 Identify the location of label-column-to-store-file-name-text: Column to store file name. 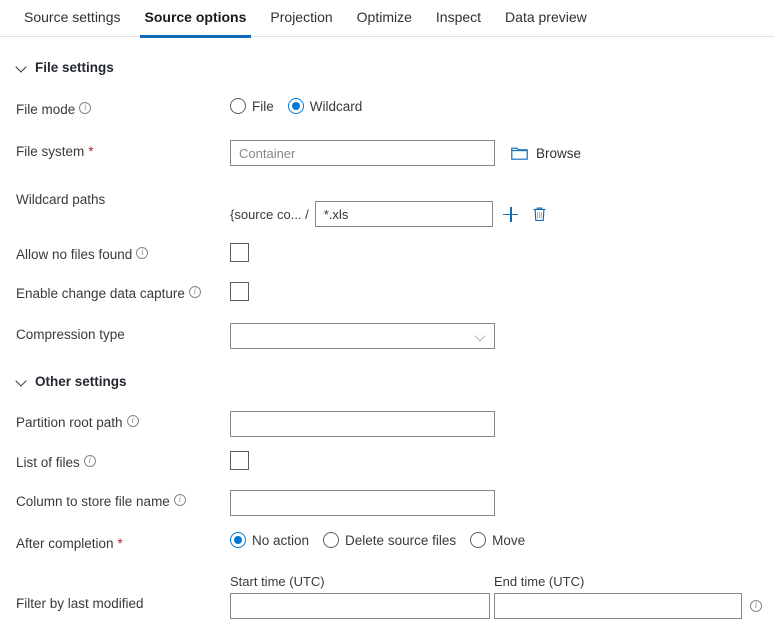
(93, 501).